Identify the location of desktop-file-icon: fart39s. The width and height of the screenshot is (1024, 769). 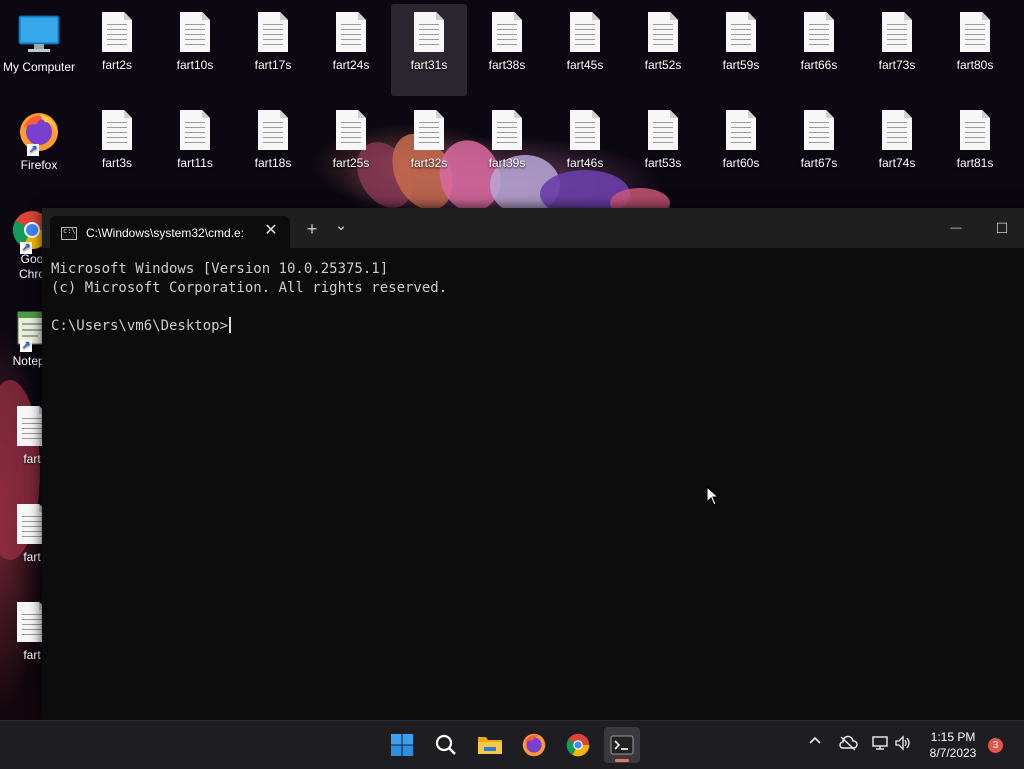
(507, 148).